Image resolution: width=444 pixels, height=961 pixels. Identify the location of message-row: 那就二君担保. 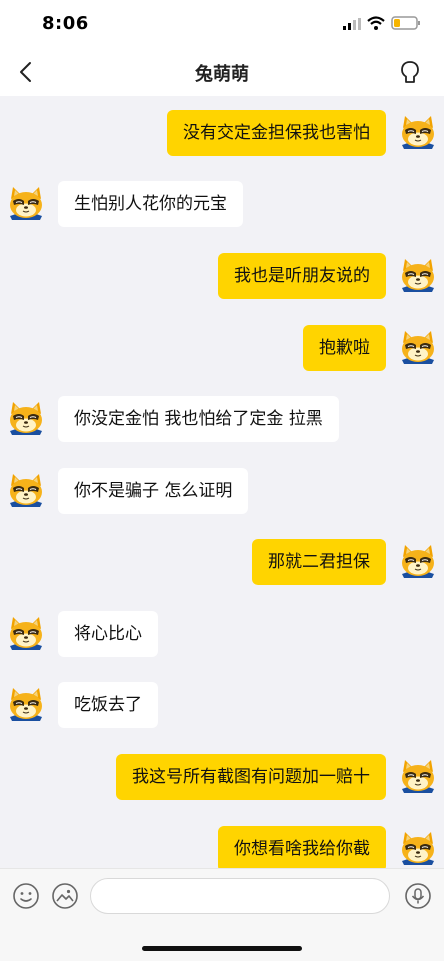
(222, 562).